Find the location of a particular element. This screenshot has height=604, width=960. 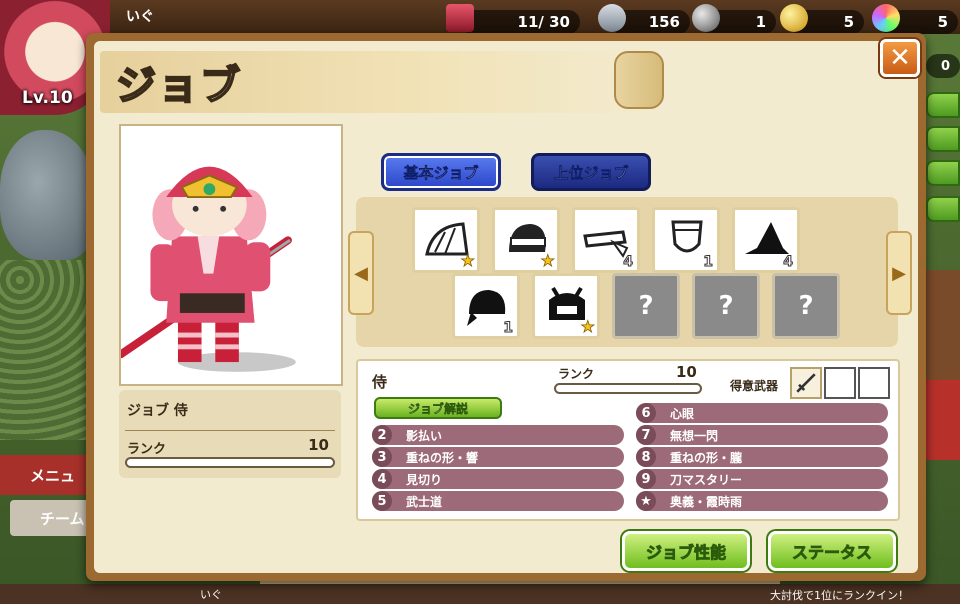

skill-name: 心眼 is located at coordinates (682, 413).